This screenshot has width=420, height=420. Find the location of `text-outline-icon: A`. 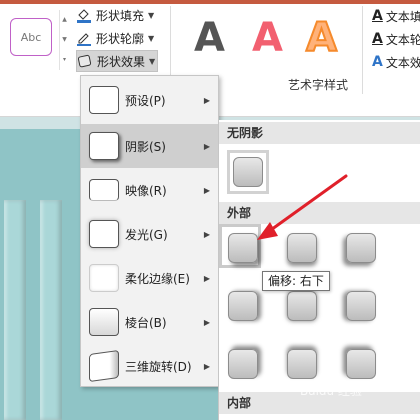

text-outline-icon: A is located at coordinates (377, 39).